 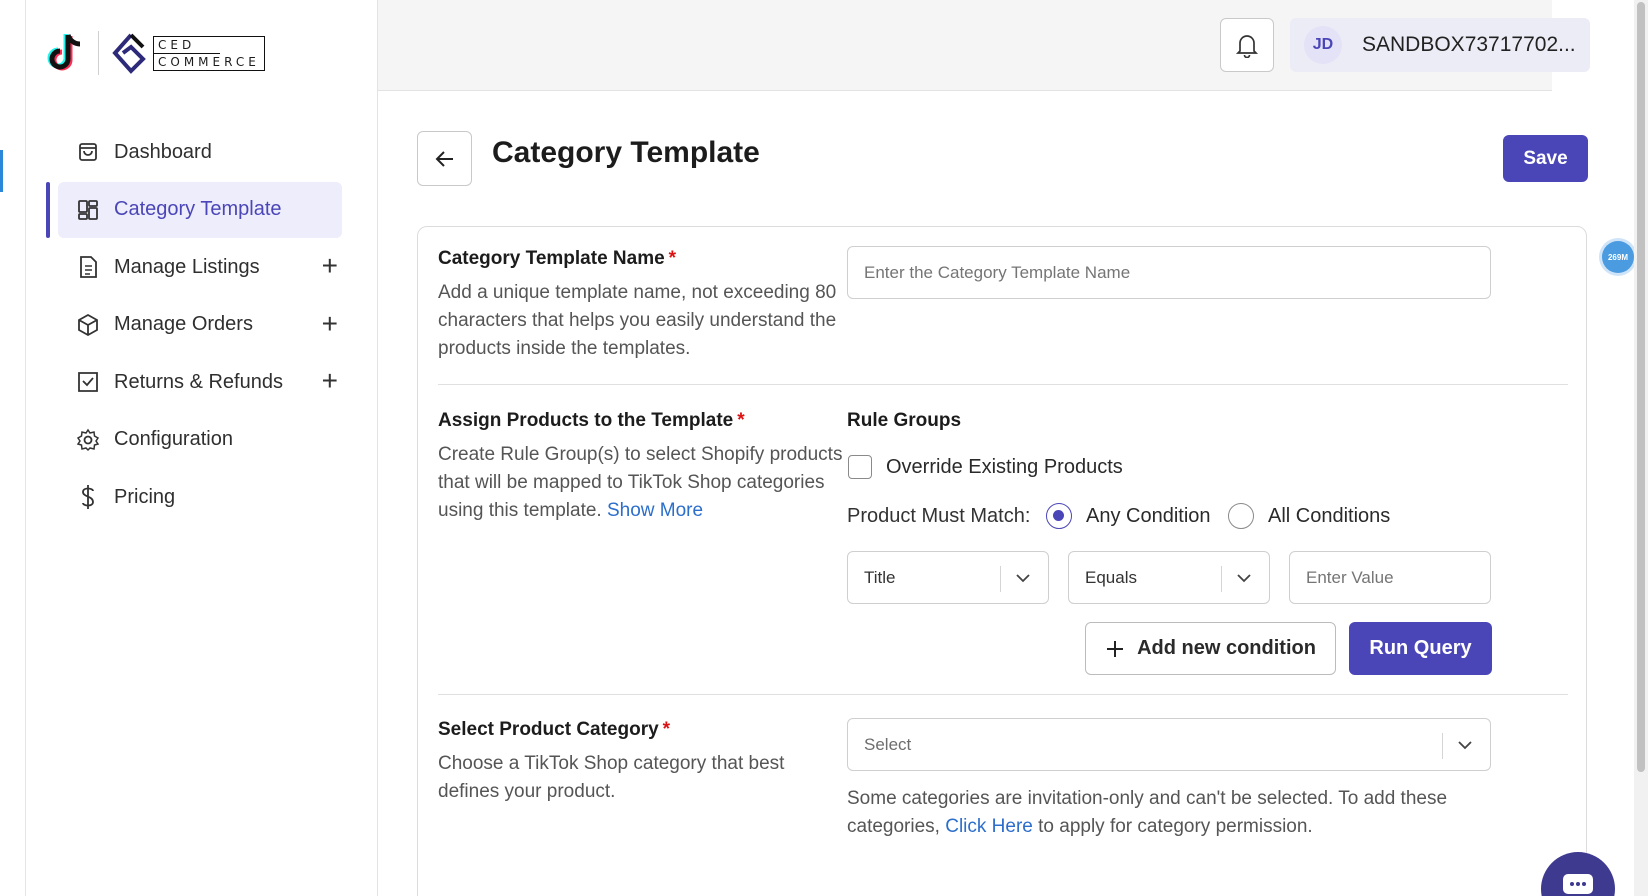 What do you see at coordinates (88, 497) in the screenshot?
I see `dollar-icon` at bounding box center [88, 497].